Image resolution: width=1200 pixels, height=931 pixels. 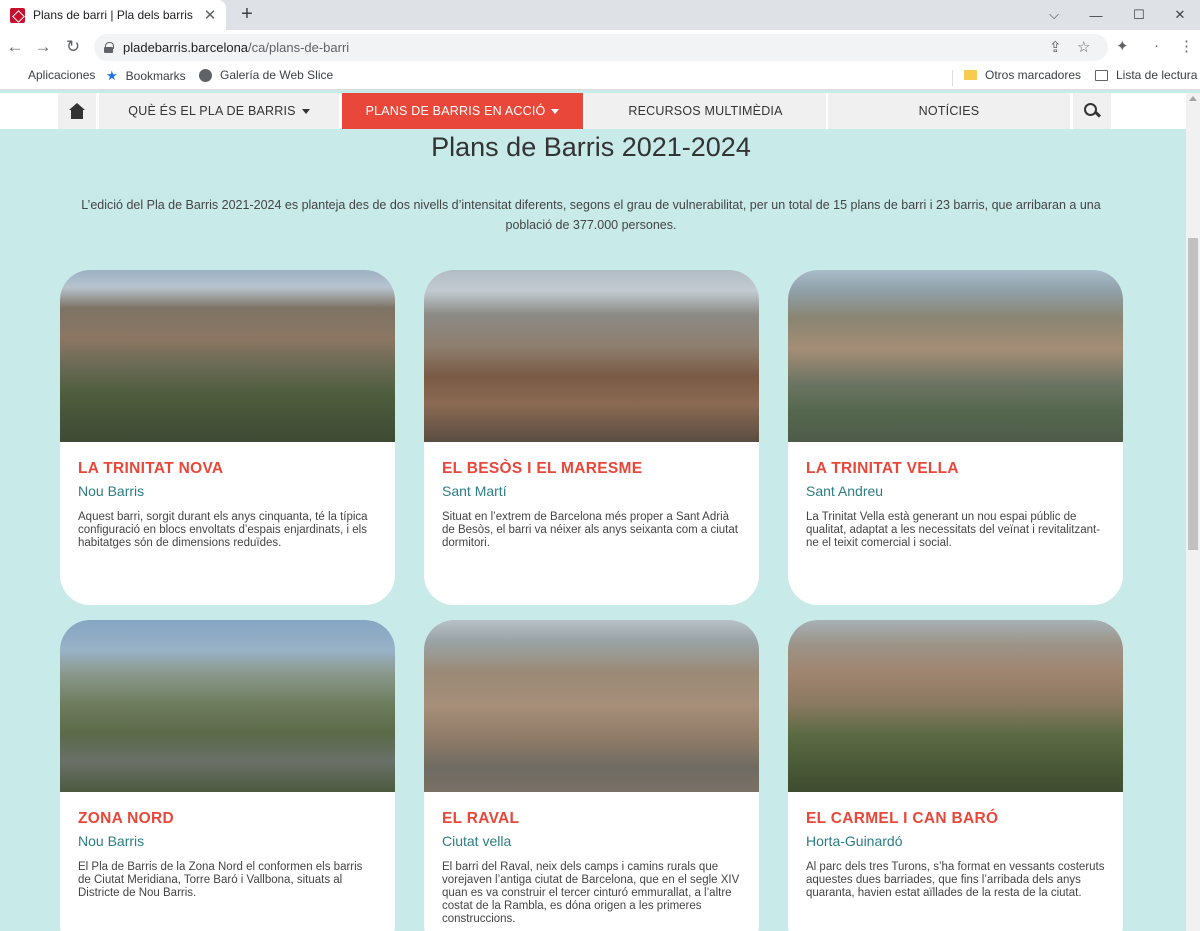 What do you see at coordinates (14, 75) in the screenshot?
I see `apps-grid-icon` at bounding box center [14, 75].